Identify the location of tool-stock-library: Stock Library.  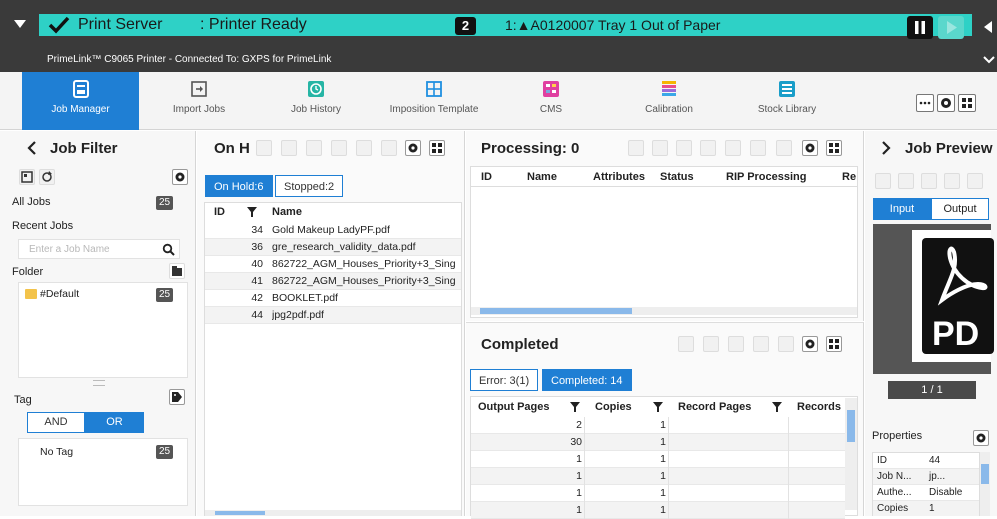
(787, 101).